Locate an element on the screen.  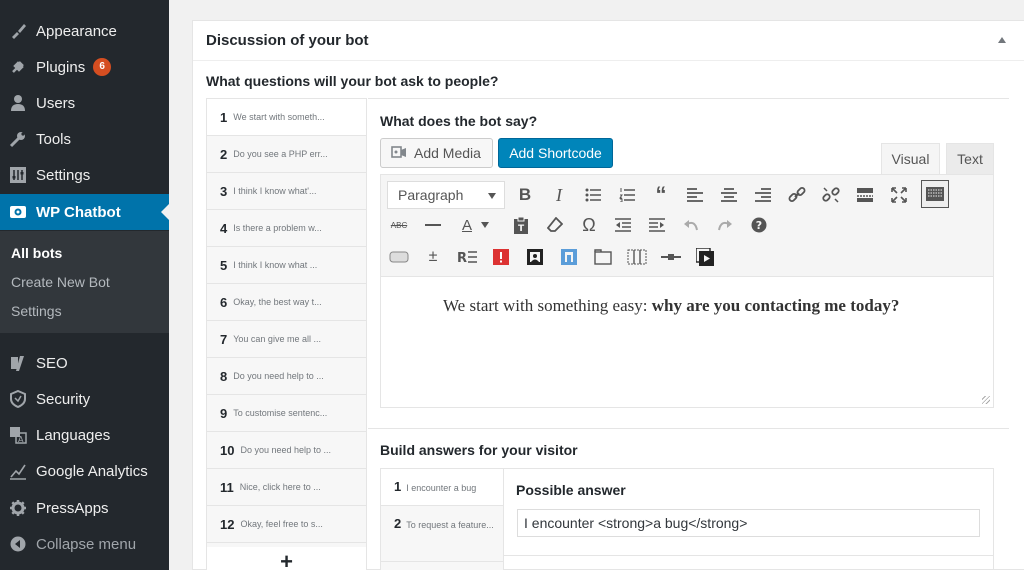
yoast-icon is located at coordinates (18, 363).